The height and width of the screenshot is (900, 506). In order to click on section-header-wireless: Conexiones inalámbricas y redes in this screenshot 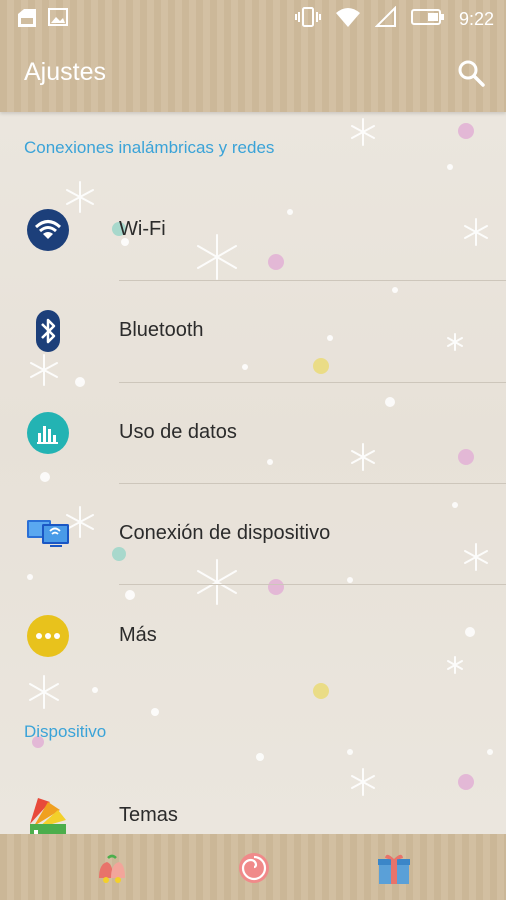, I will do `click(149, 147)`.